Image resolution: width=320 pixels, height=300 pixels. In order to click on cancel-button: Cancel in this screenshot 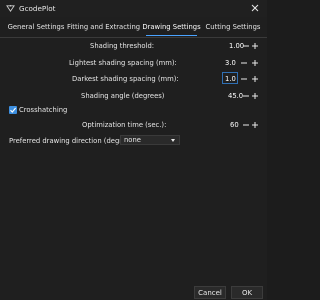, I will do `click(210, 292)`.